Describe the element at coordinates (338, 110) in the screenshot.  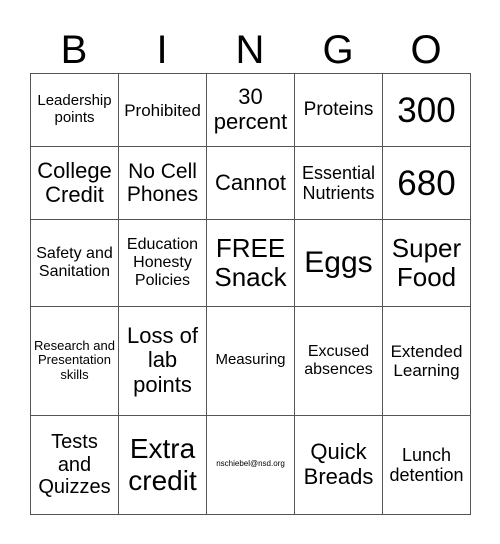
I see `bingo-cell: Proteins` at that location.